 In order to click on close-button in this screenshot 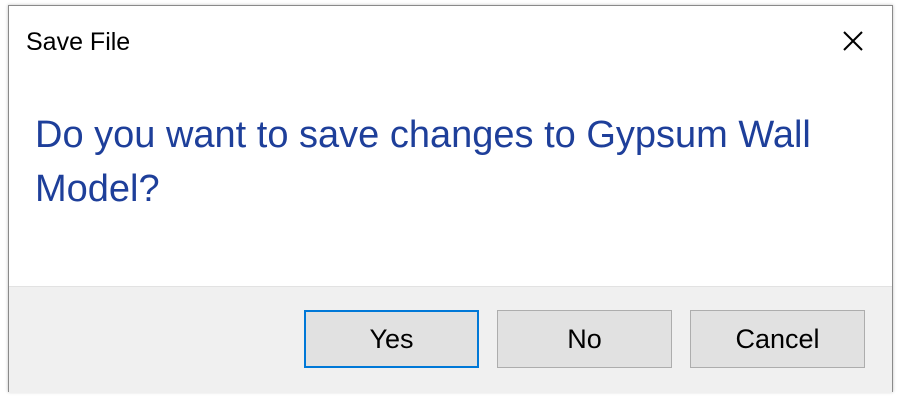, I will do `click(853, 41)`.